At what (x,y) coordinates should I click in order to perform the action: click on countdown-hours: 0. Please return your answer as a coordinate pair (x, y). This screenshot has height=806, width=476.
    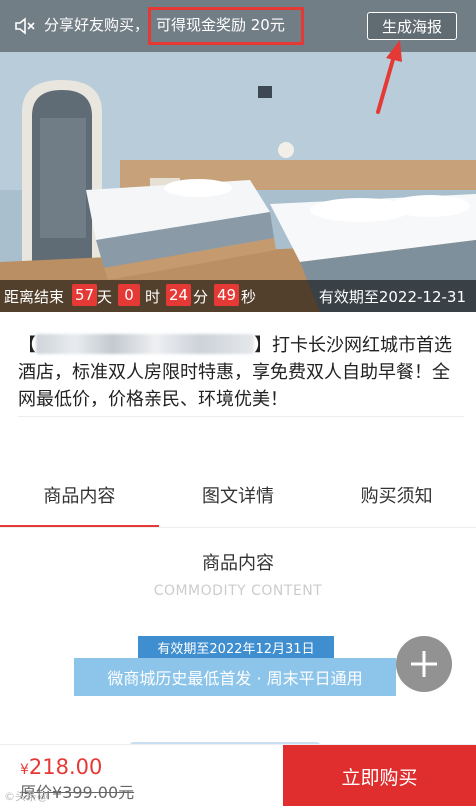
    Looking at the image, I should click on (129, 295).